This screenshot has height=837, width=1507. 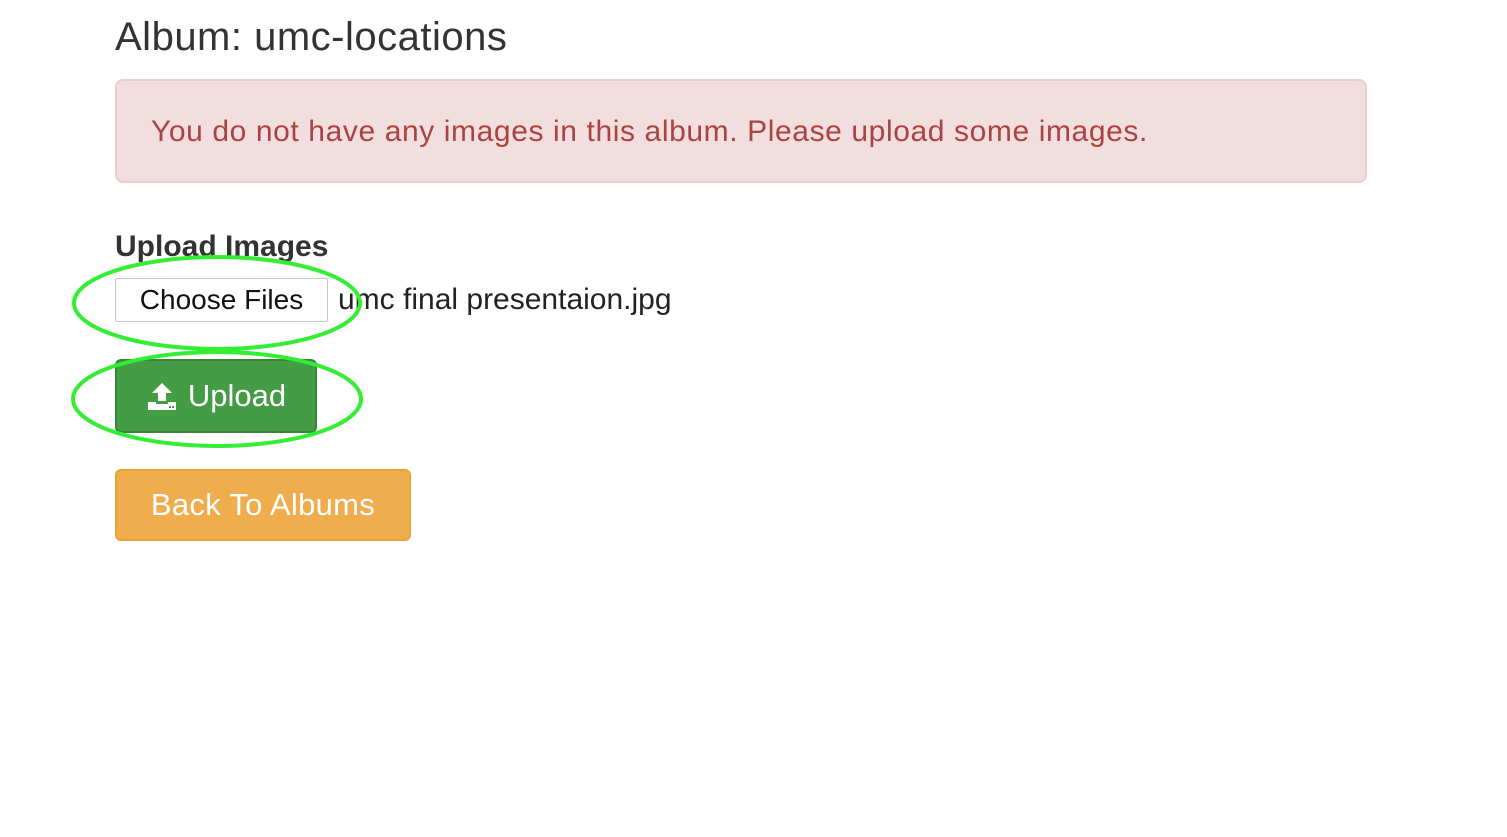 What do you see at coordinates (263, 505) in the screenshot?
I see `back-to-albums-button: Back To Albums` at bounding box center [263, 505].